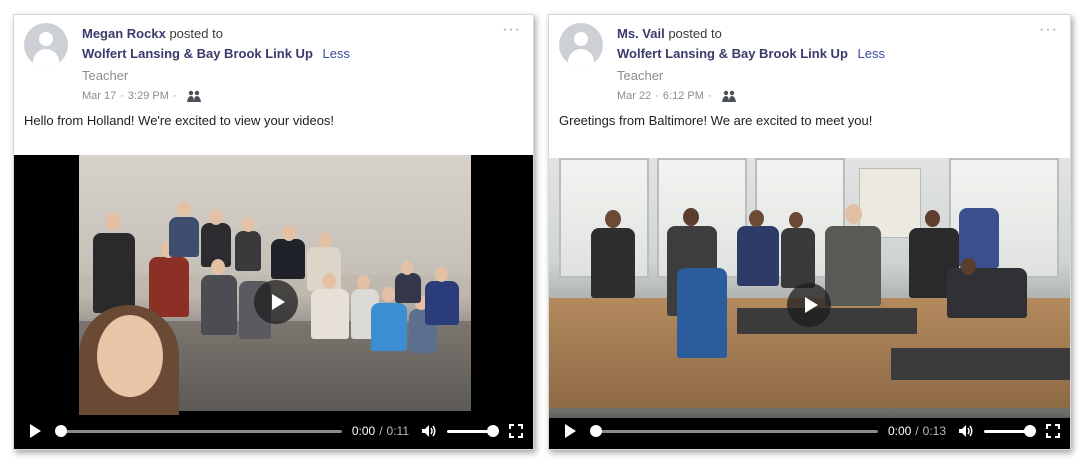  I want to click on post-date: Mar 22, so click(634, 96).